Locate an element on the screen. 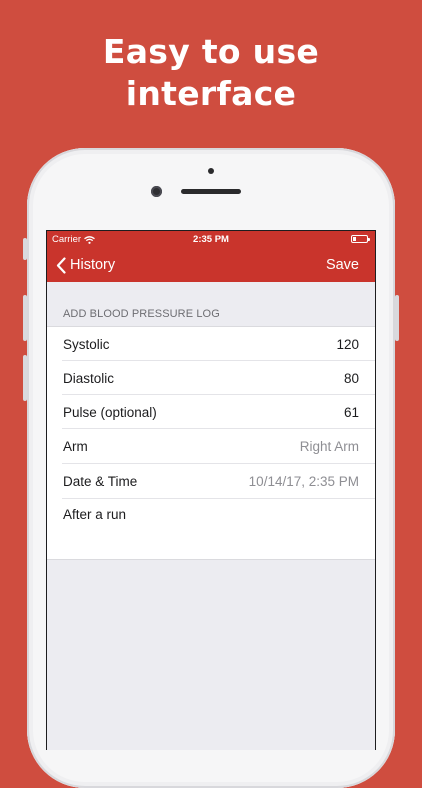 The image size is (422, 788). phone-earpiece is located at coordinates (211, 191).